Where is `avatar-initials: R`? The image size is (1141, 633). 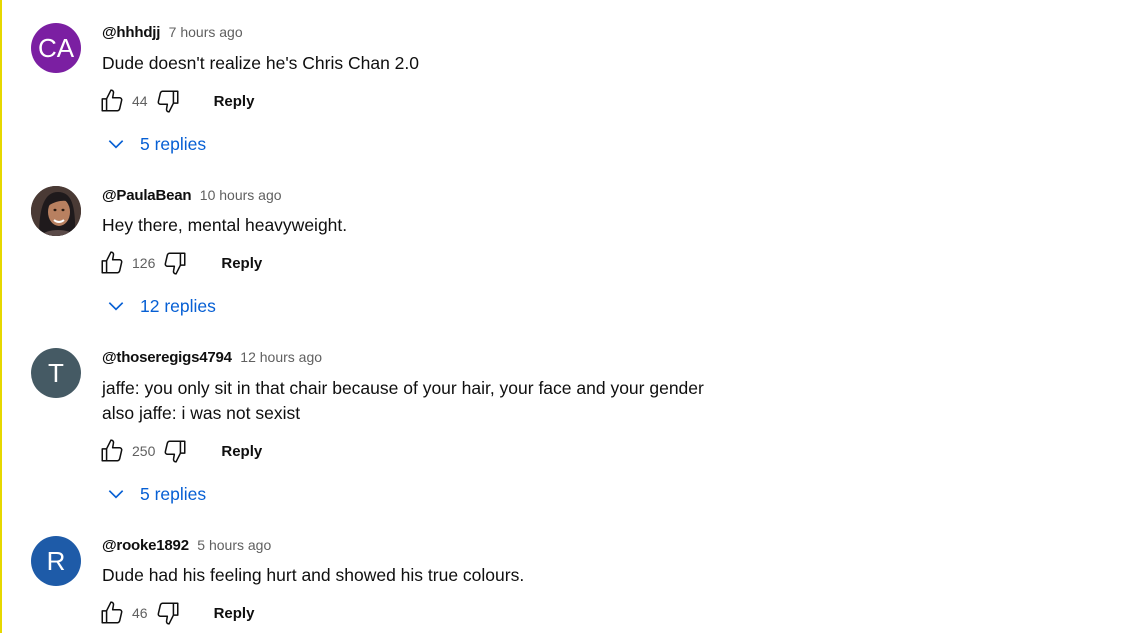 avatar-initials: R is located at coordinates (56, 560).